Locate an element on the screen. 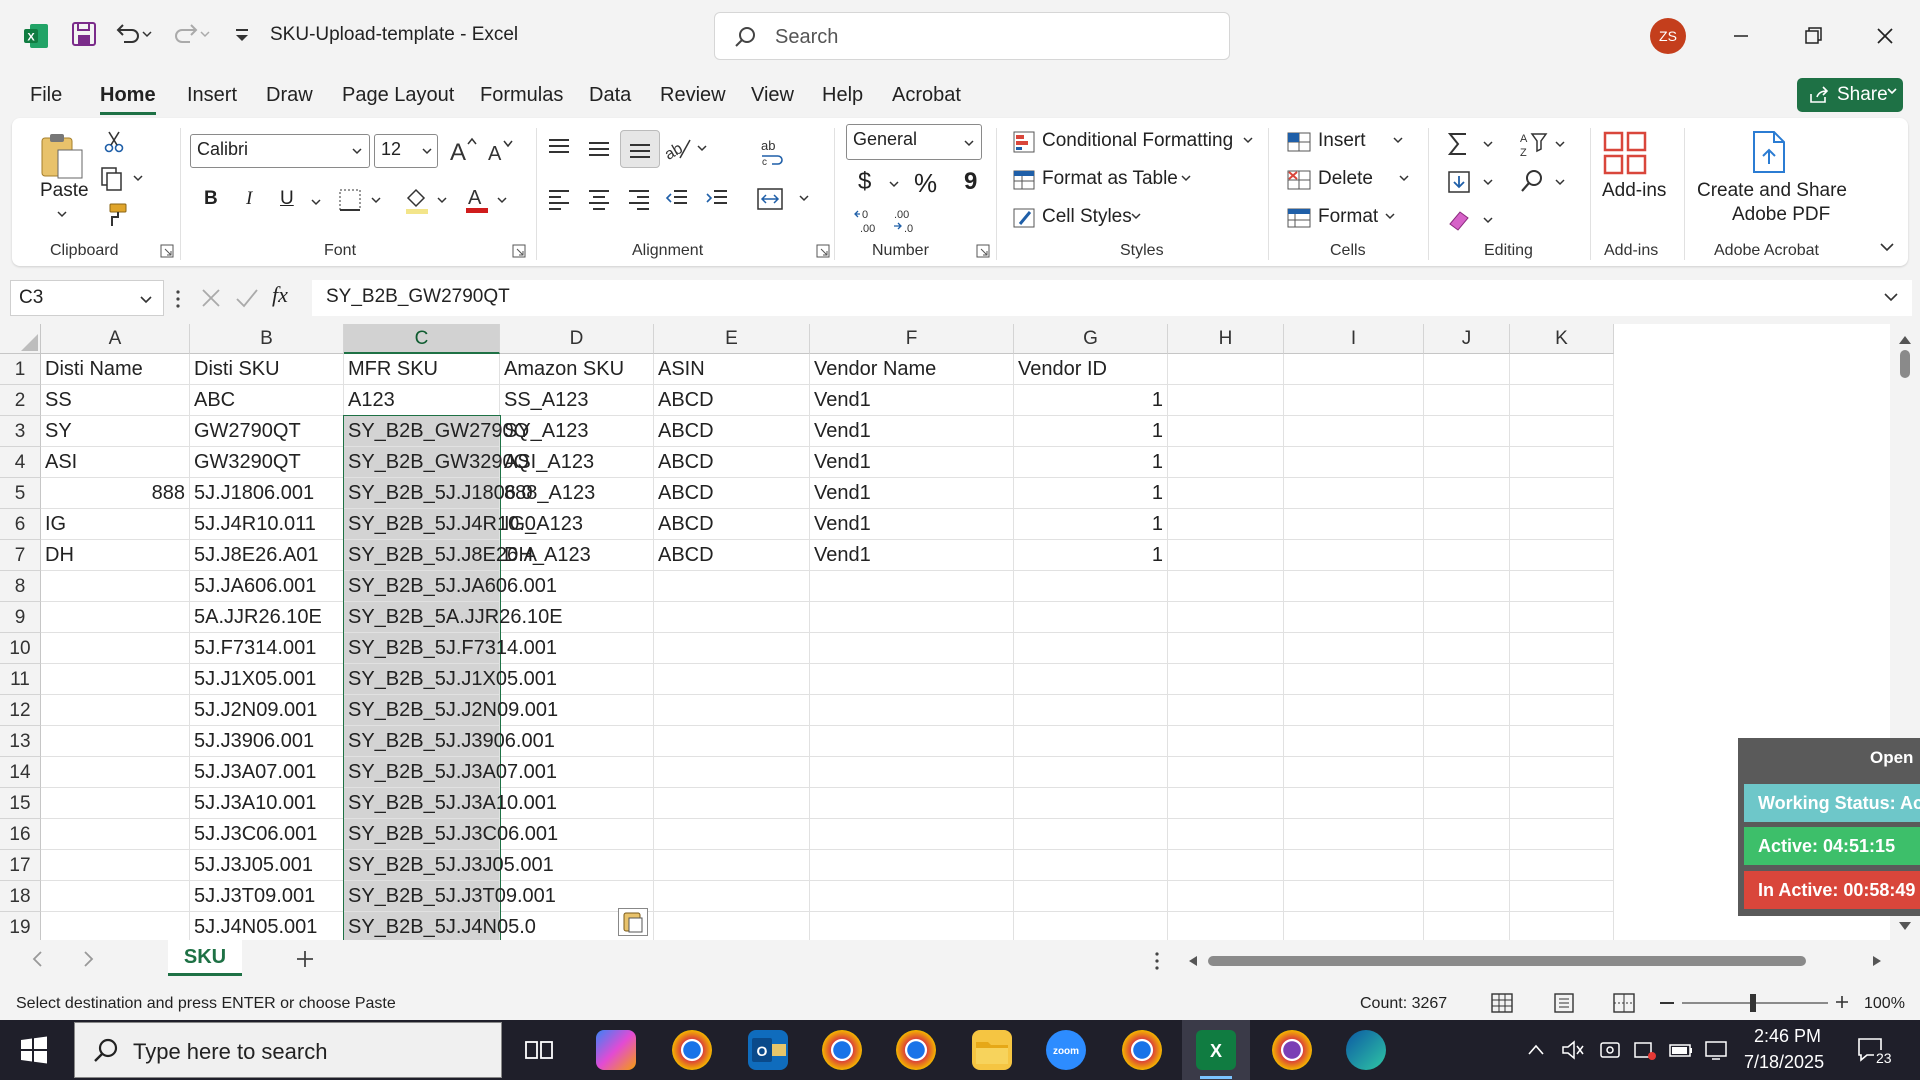 The image size is (1920, 1080). font-name-combo: Calibri is located at coordinates (280, 151).